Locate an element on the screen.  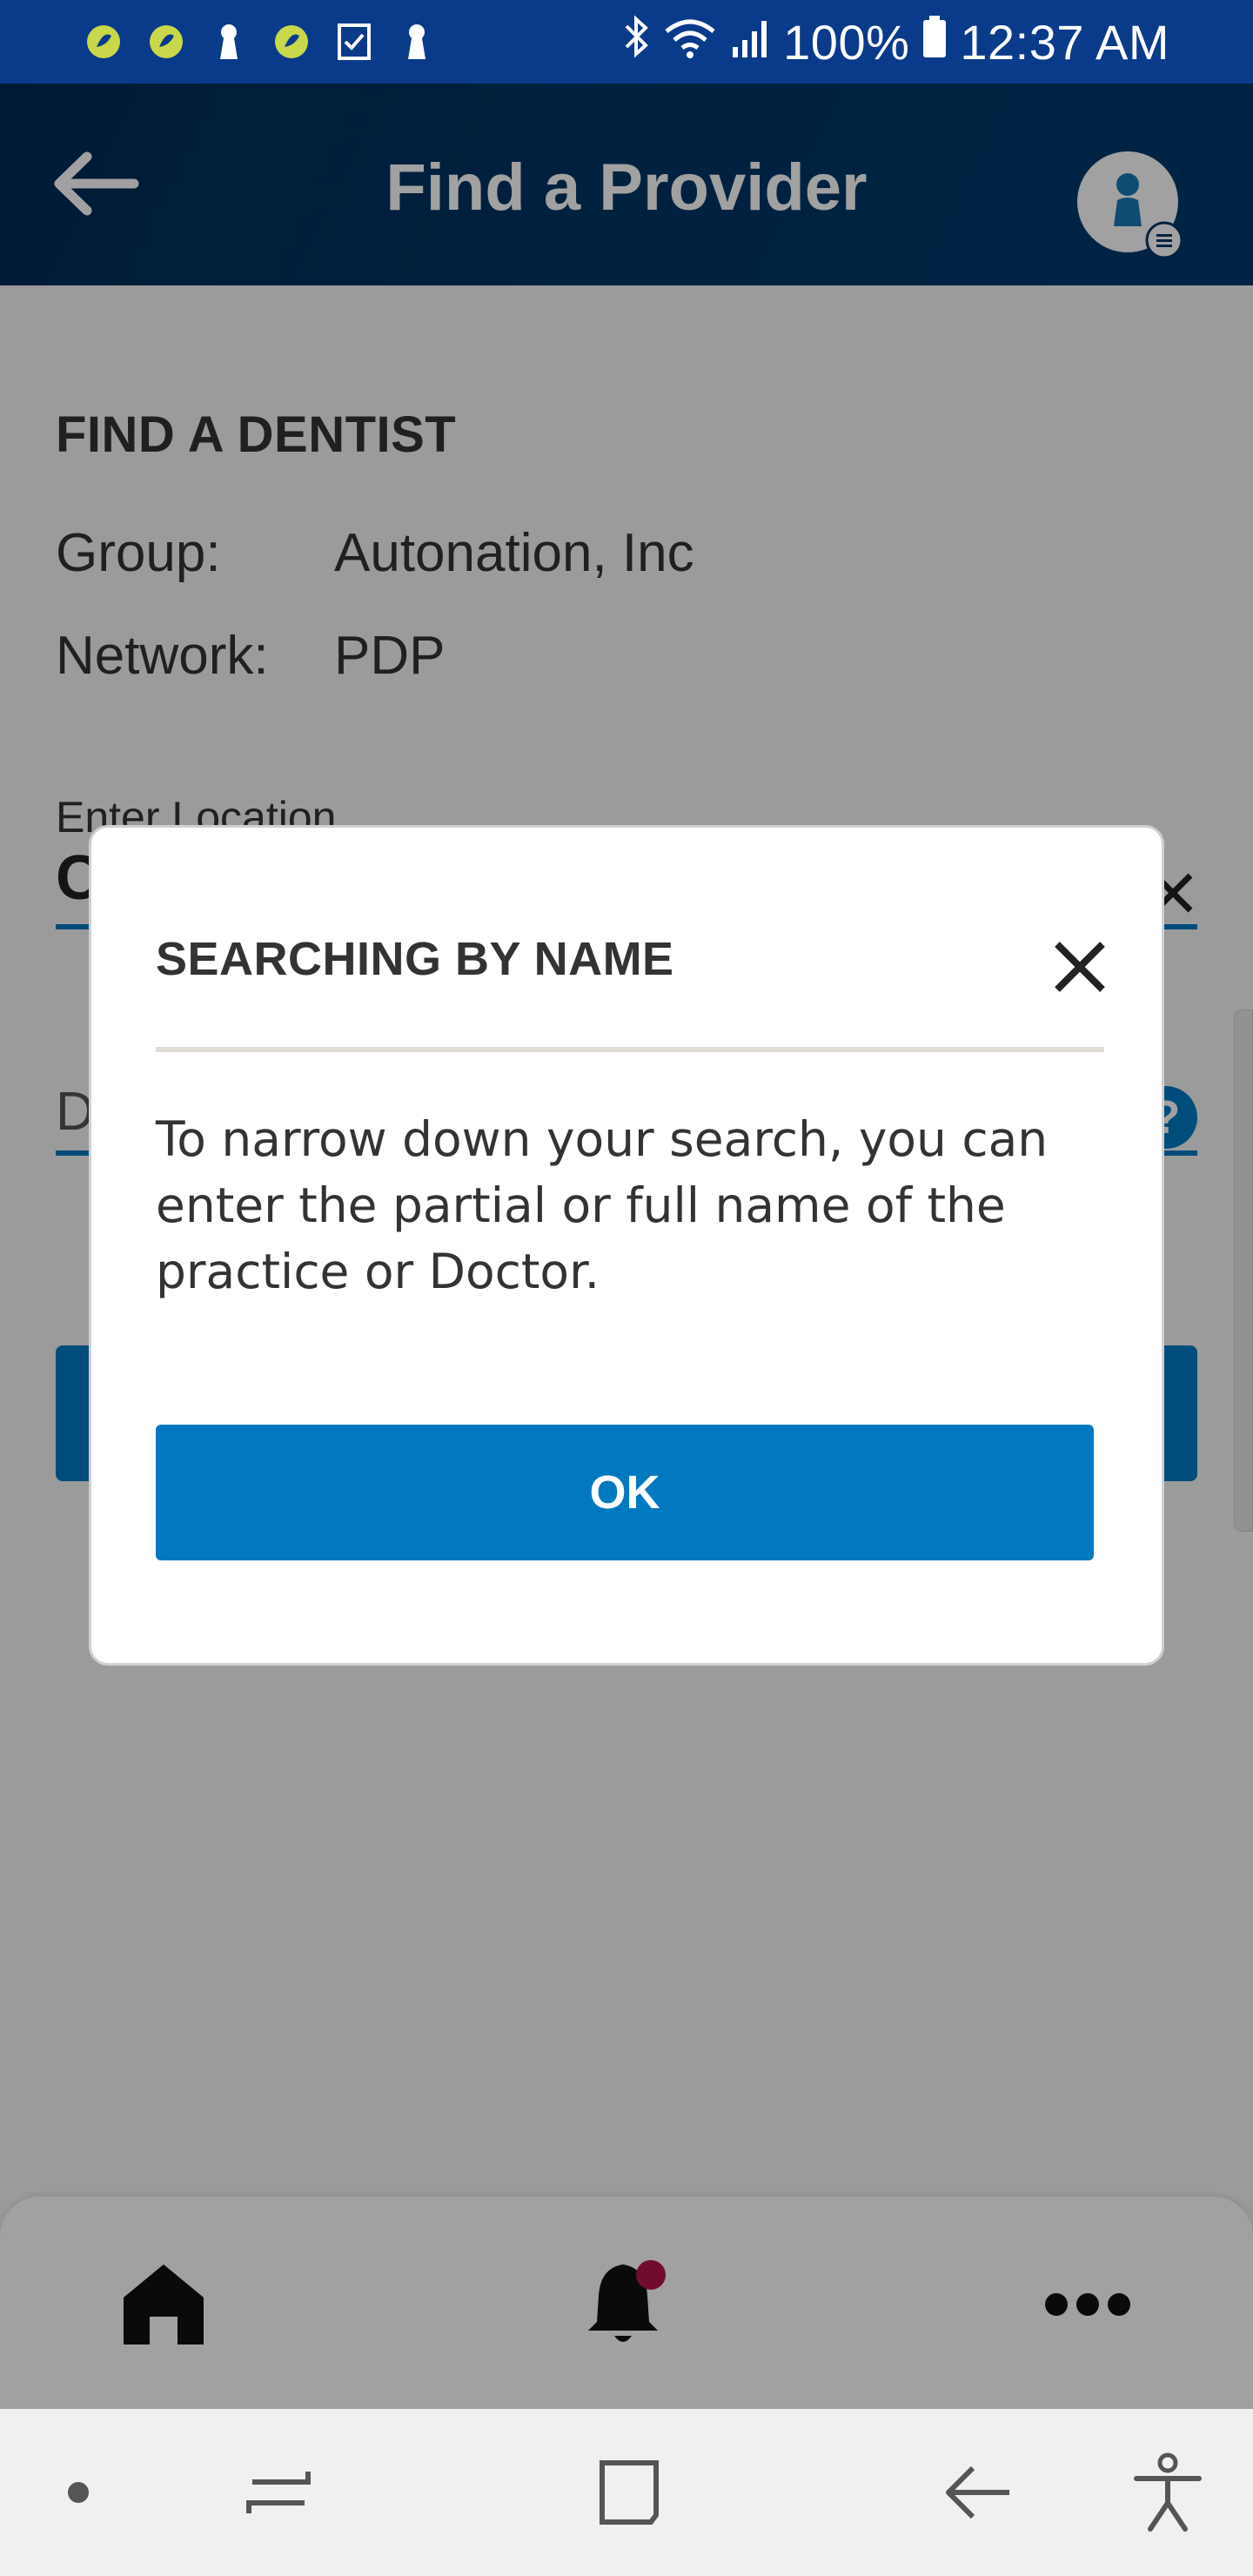
dialog-title: SEARCHING BY NAME is located at coordinates (415, 959).